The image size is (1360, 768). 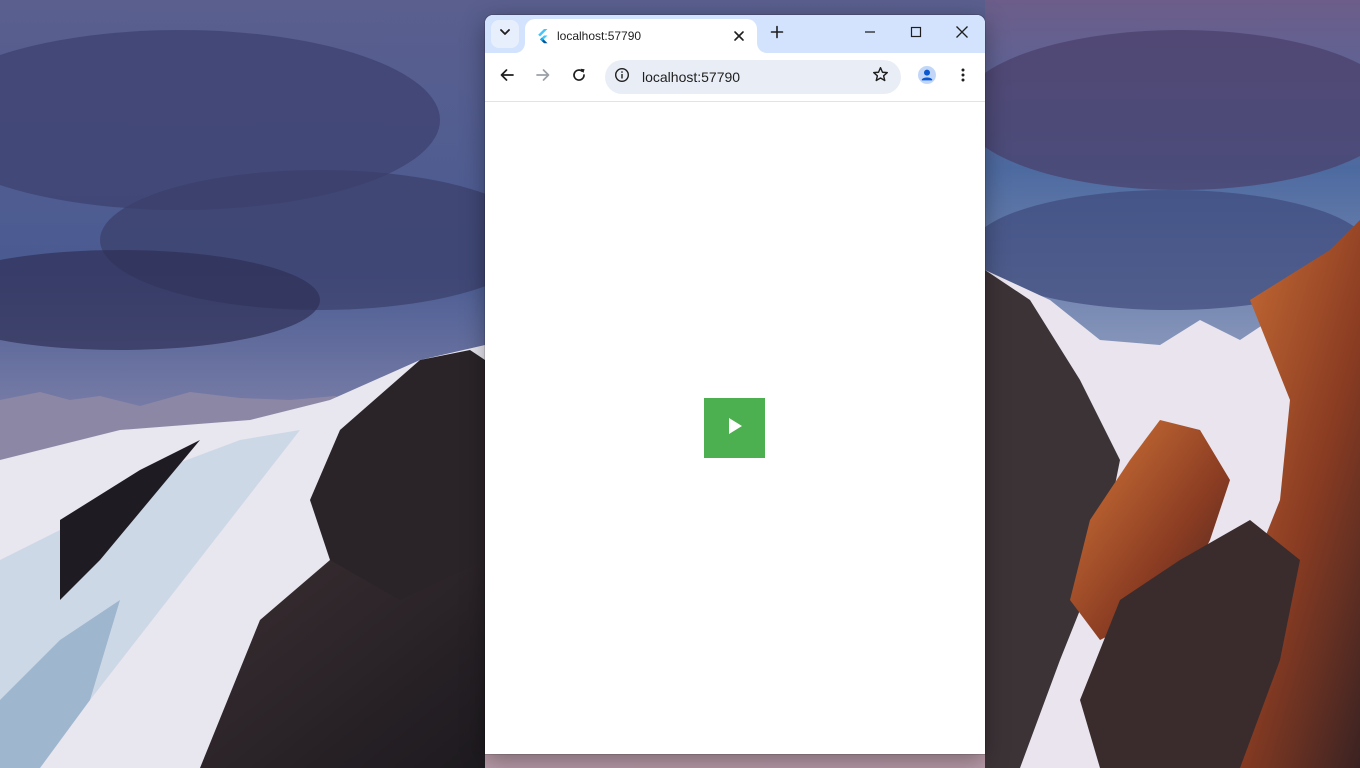 I want to click on tab-title: localhost:57790, so click(x=599, y=36).